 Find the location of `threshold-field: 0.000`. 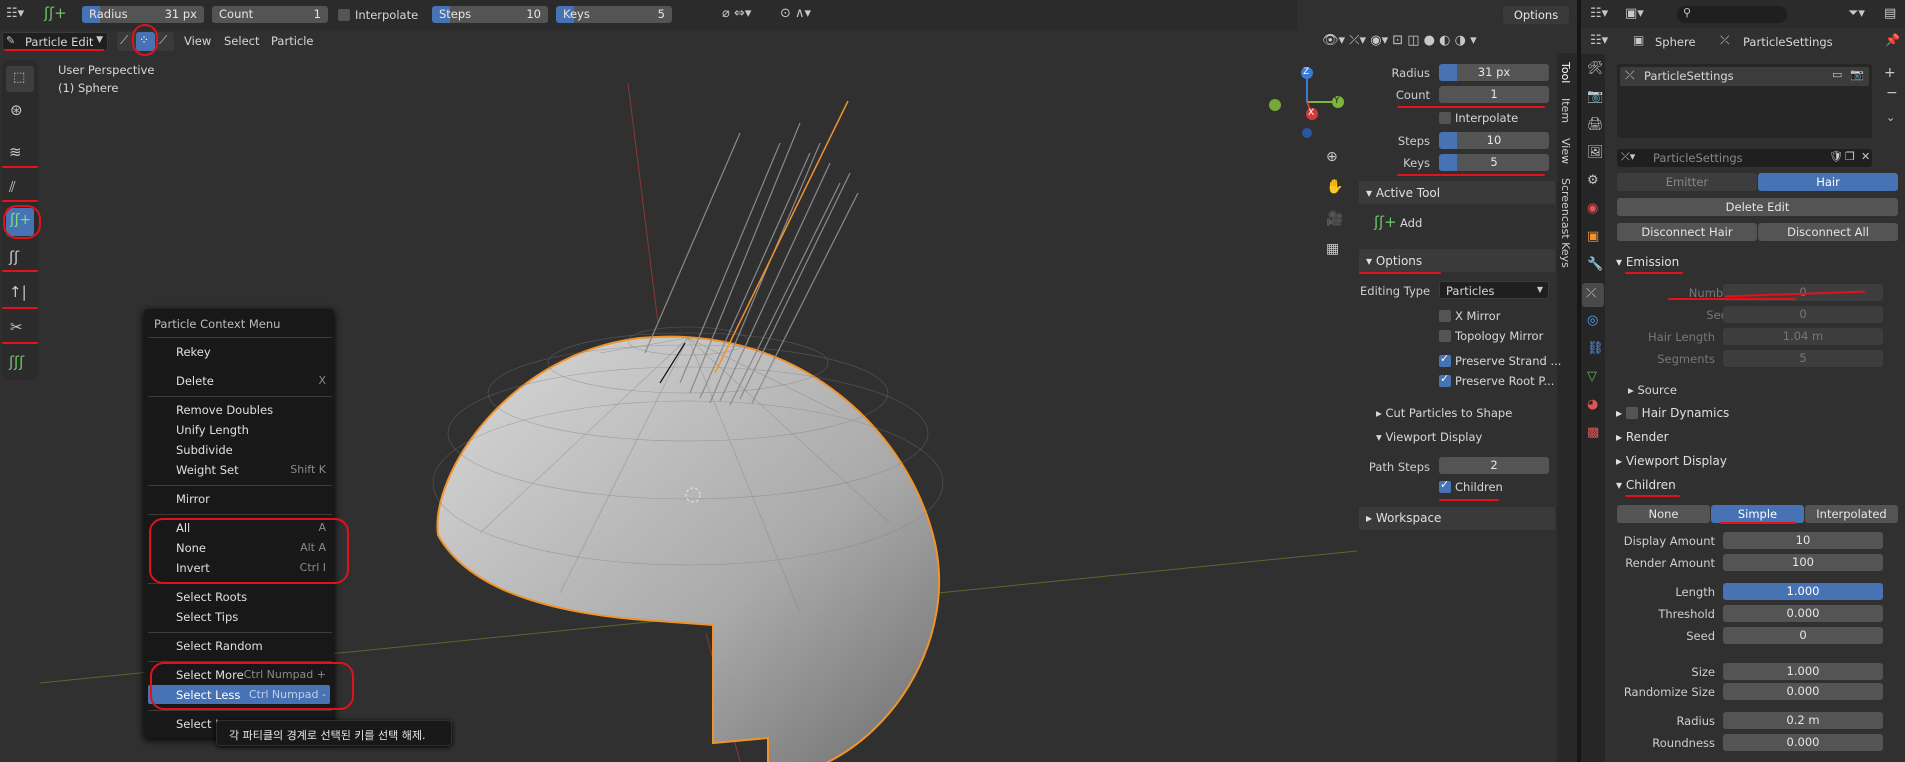

threshold-field: 0.000 is located at coordinates (1803, 613).